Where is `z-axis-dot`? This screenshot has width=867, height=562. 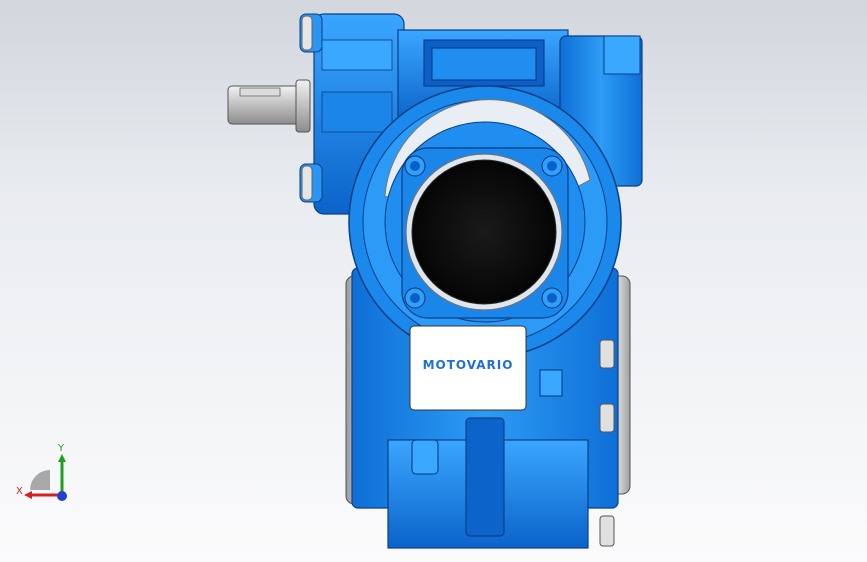
z-axis-dot is located at coordinates (62, 496).